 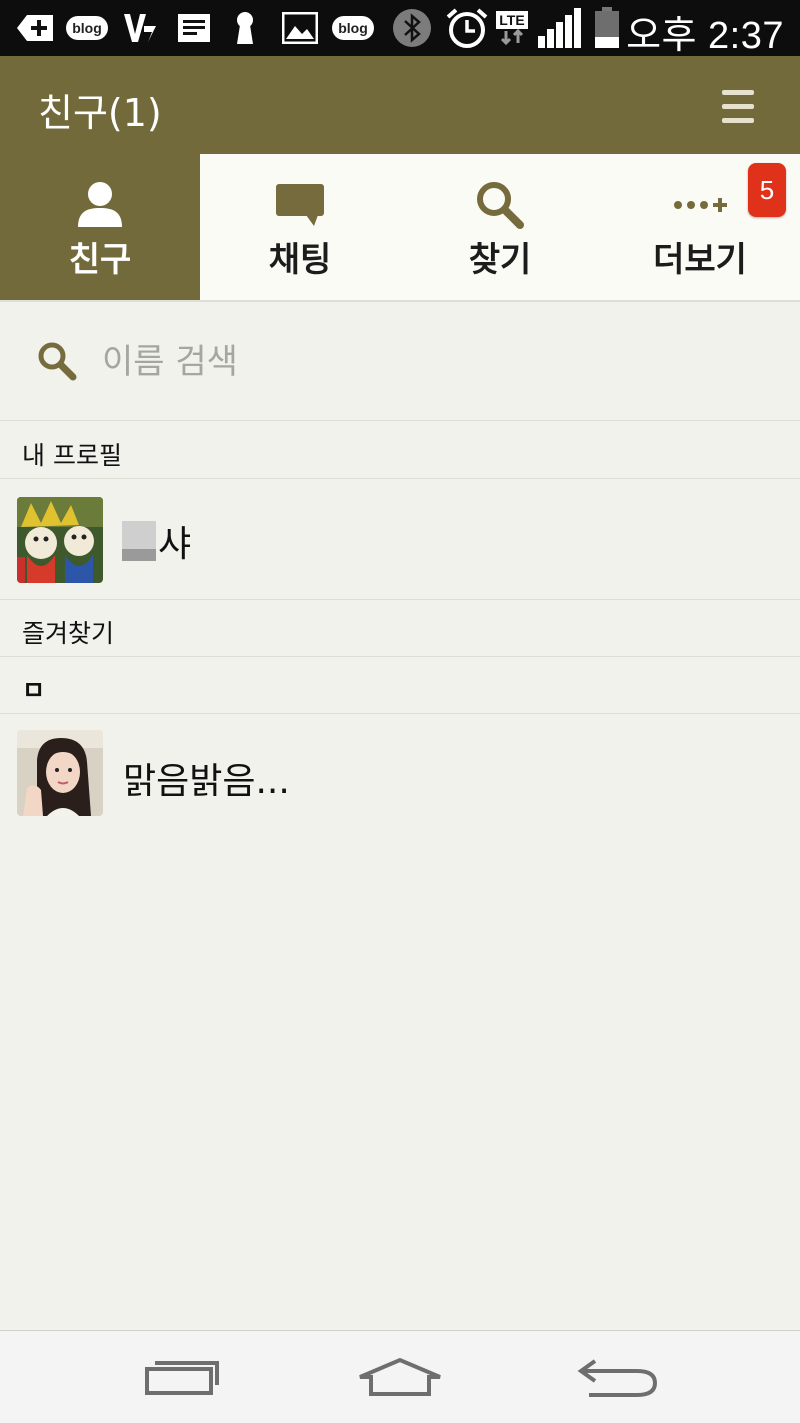 I want to click on recent-apps-button, so click(x=183, y=1377).